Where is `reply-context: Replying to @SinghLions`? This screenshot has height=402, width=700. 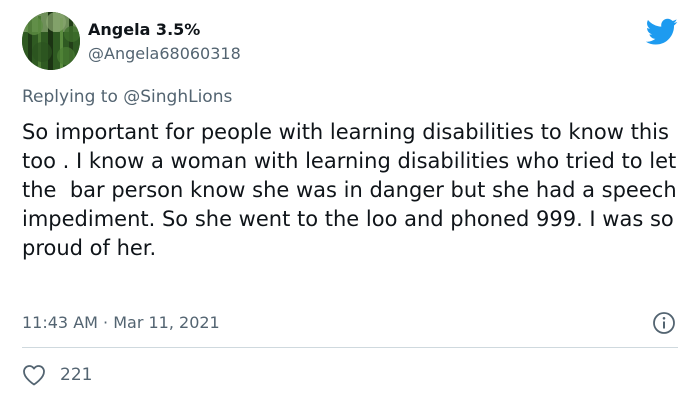
reply-context: Replying to @SinghLions is located at coordinates (127, 97).